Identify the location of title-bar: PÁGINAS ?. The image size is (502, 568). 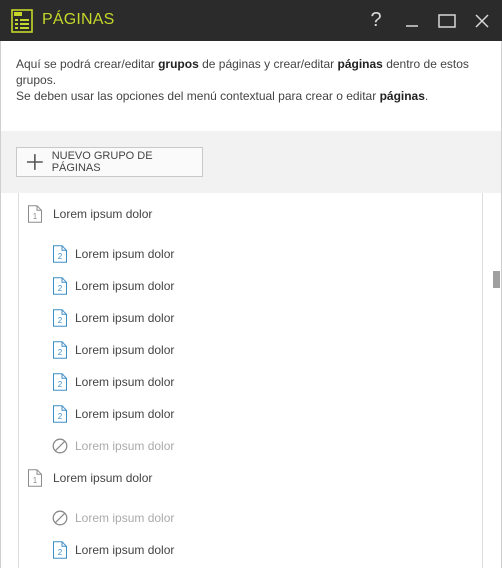
(251, 20).